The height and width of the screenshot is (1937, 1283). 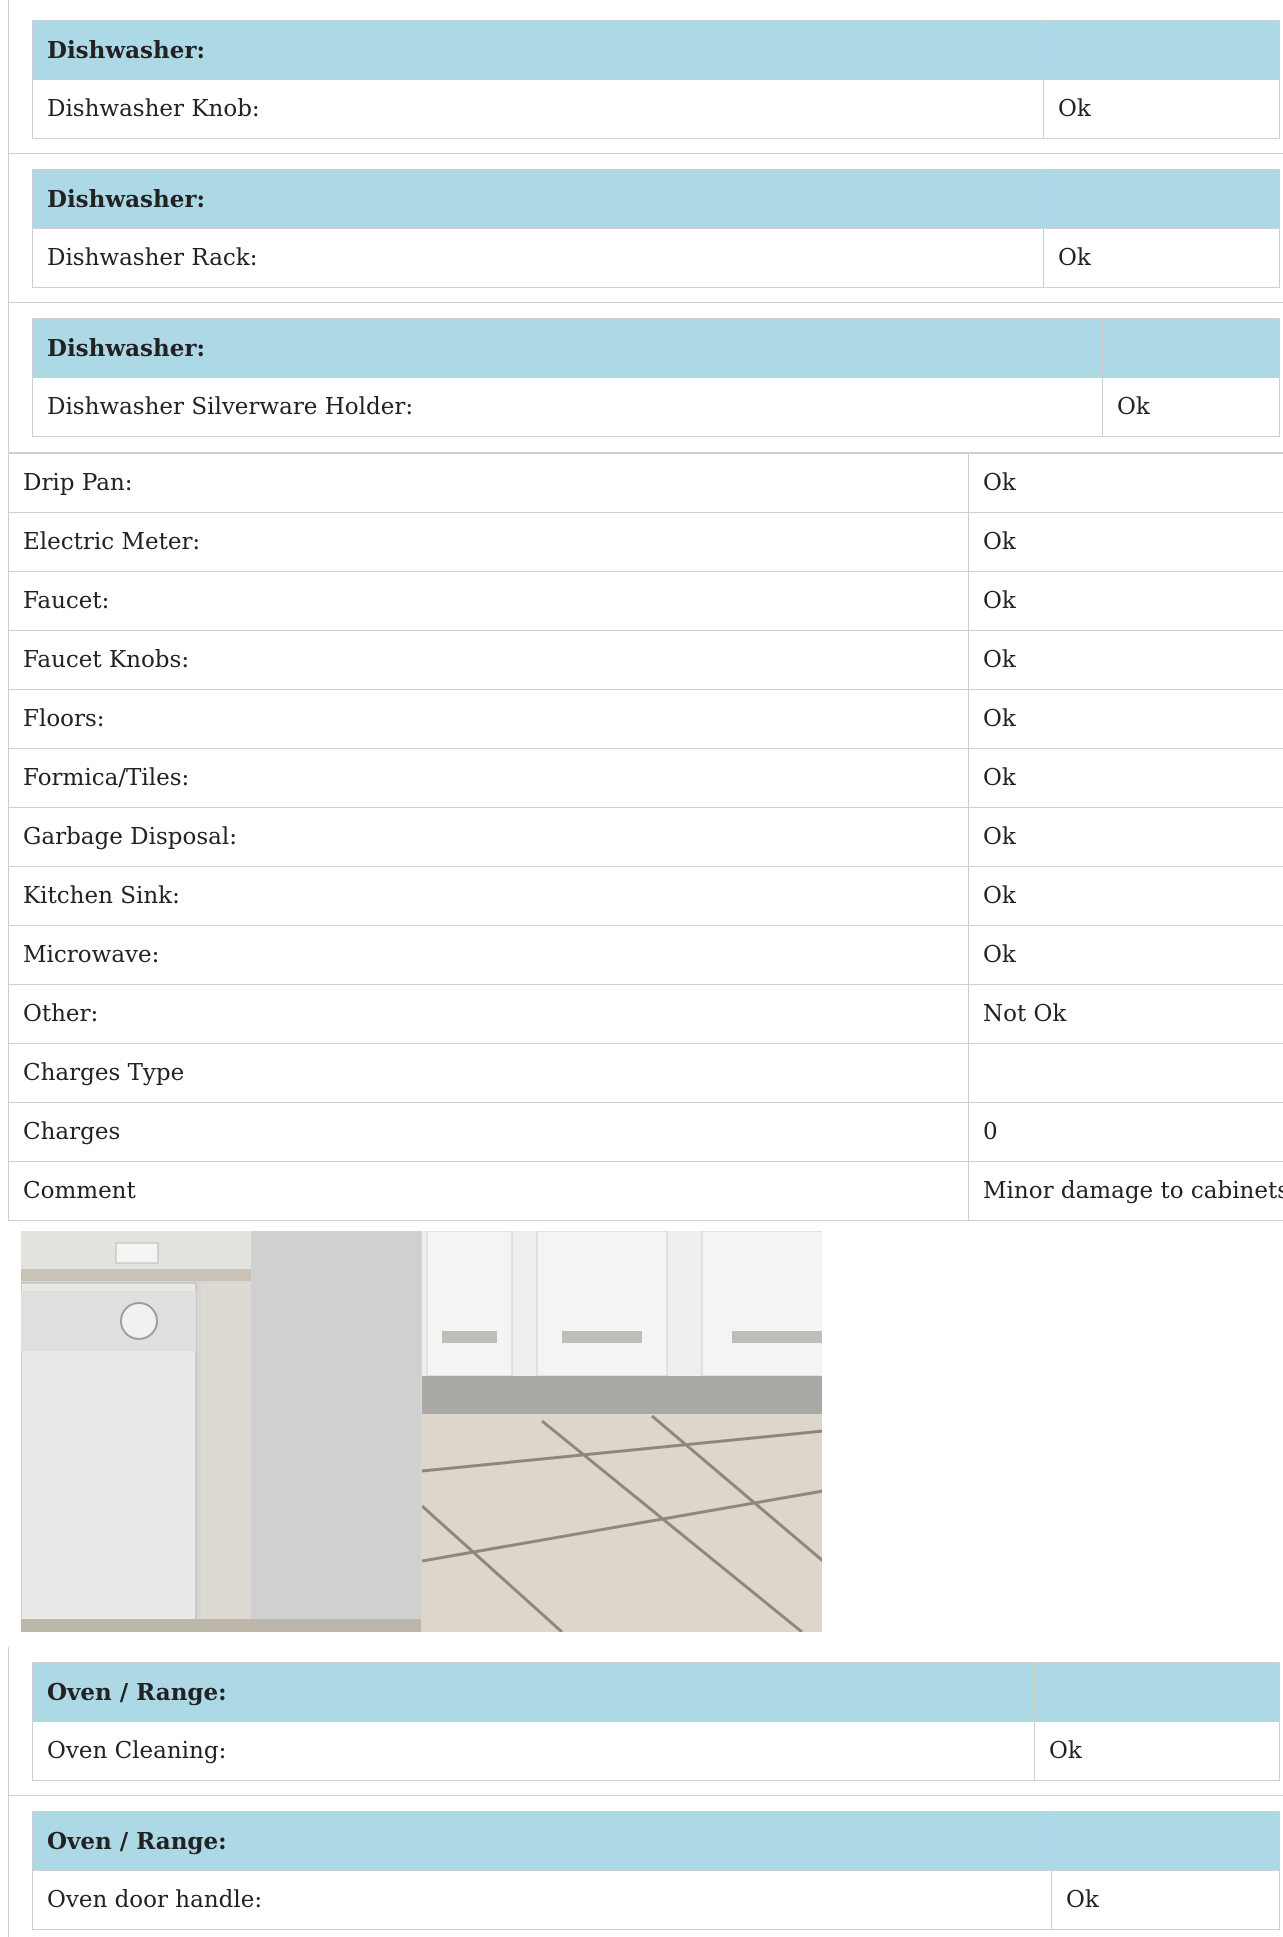 I want to click on table-row: Other: Not Ok, so click(x=645, y=1014).